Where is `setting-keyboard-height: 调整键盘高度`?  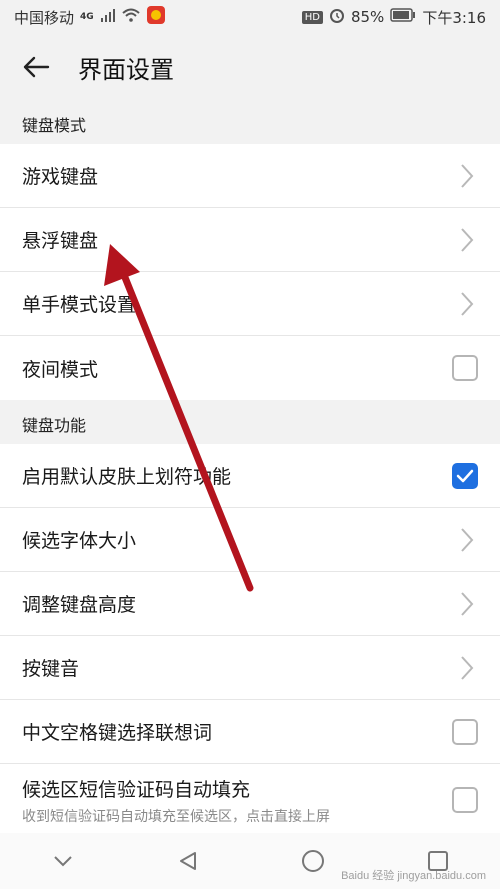
setting-keyboard-height: 调整键盘高度 is located at coordinates (250, 604).